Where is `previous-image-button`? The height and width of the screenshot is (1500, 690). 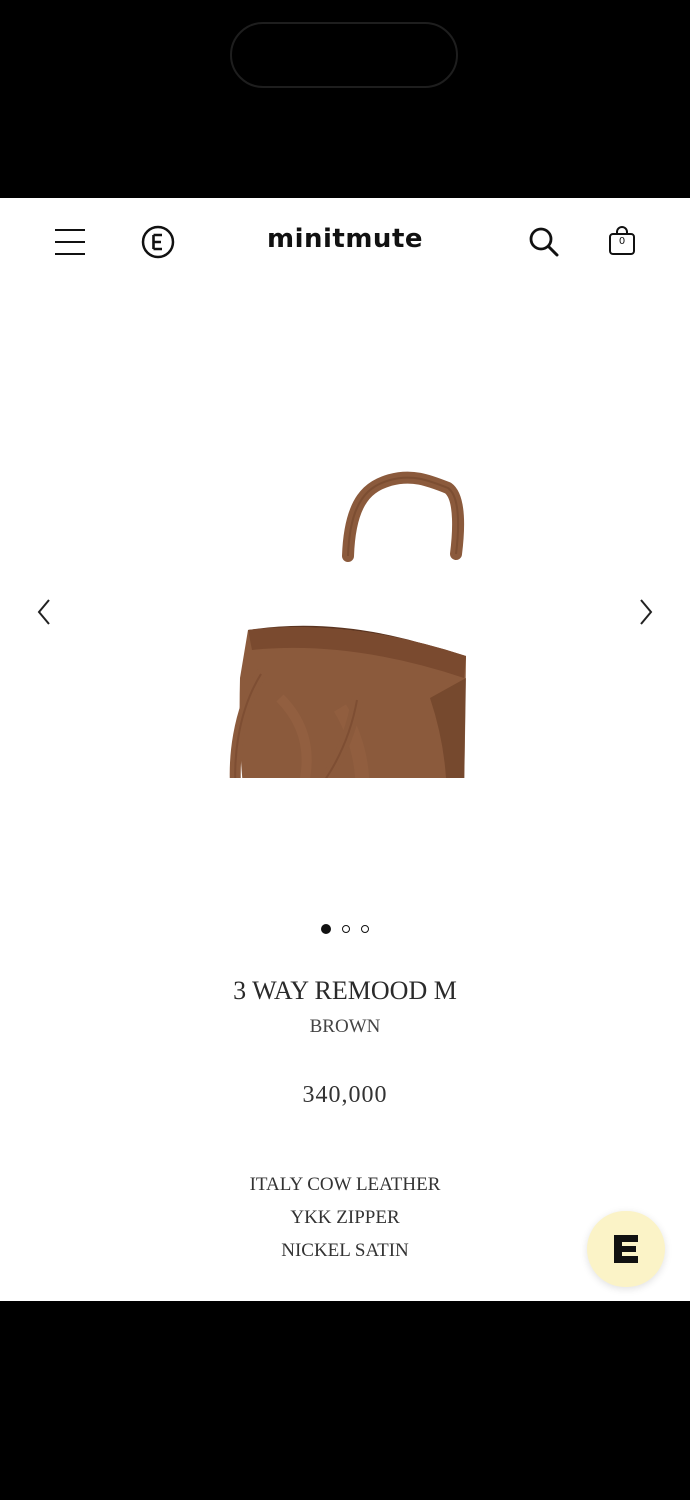
previous-image-button is located at coordinates (44, 612).